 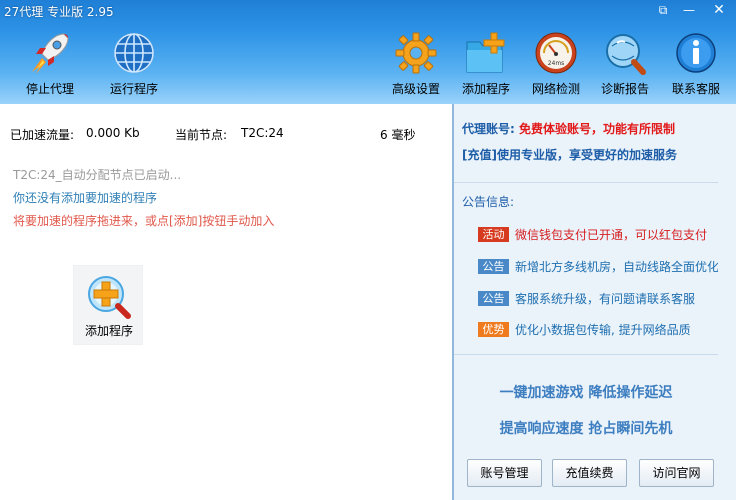 What do you see at coordinates (689, 10) in the screenshot?
I see `minimize-button: —` at bounding box center [689, 10].